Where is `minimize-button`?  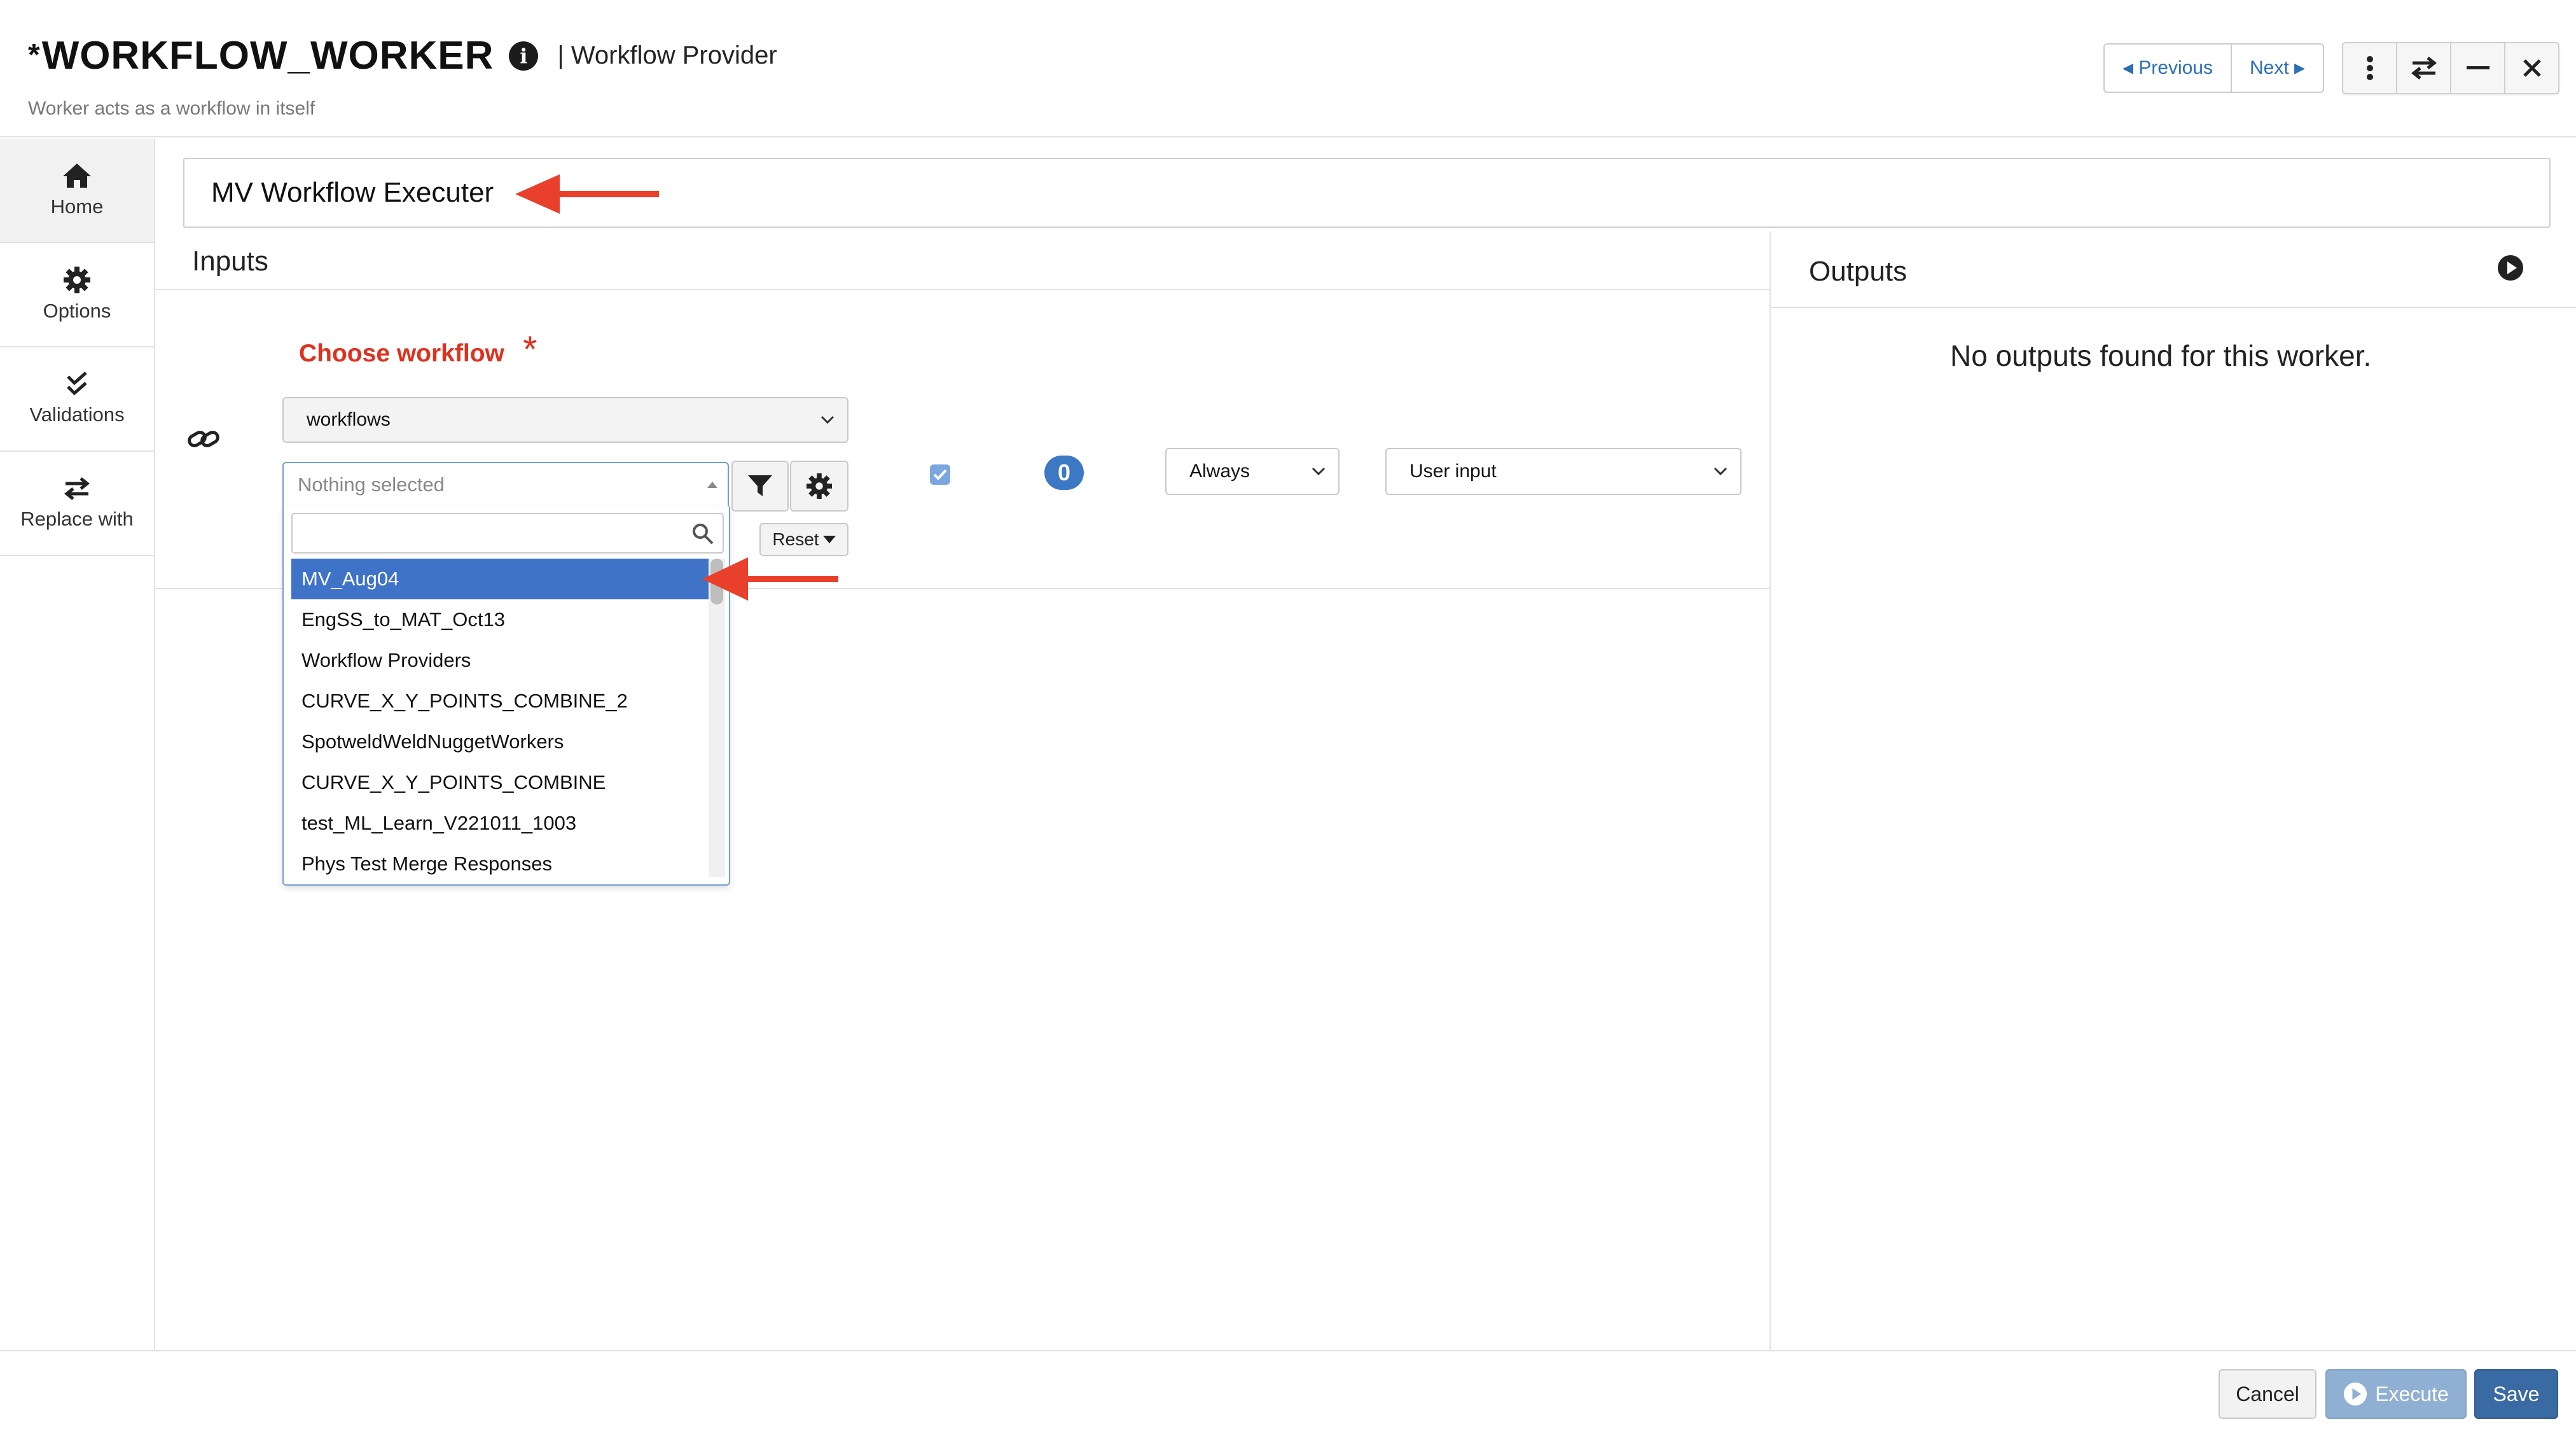
minimize-button is located at coordinates (2477, 68).